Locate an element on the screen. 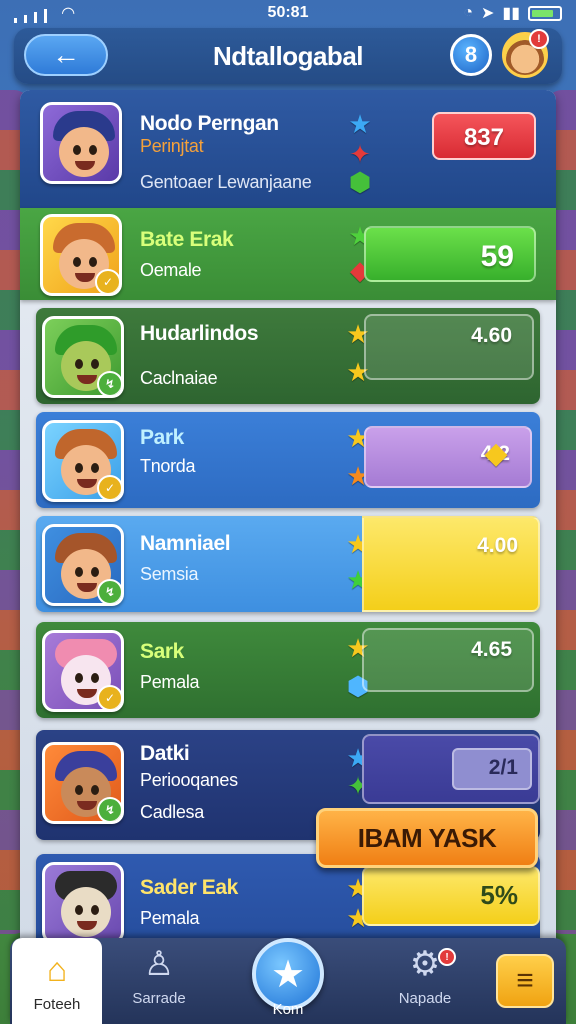 The width and height of the screenshot is (576, 1024). player-score: 2/1 is located at coordinates (503, 767).